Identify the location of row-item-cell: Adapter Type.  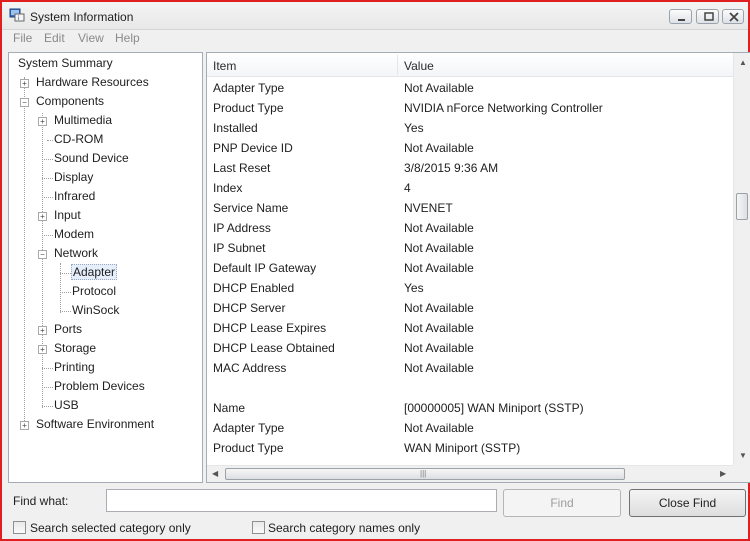
(249, 428).